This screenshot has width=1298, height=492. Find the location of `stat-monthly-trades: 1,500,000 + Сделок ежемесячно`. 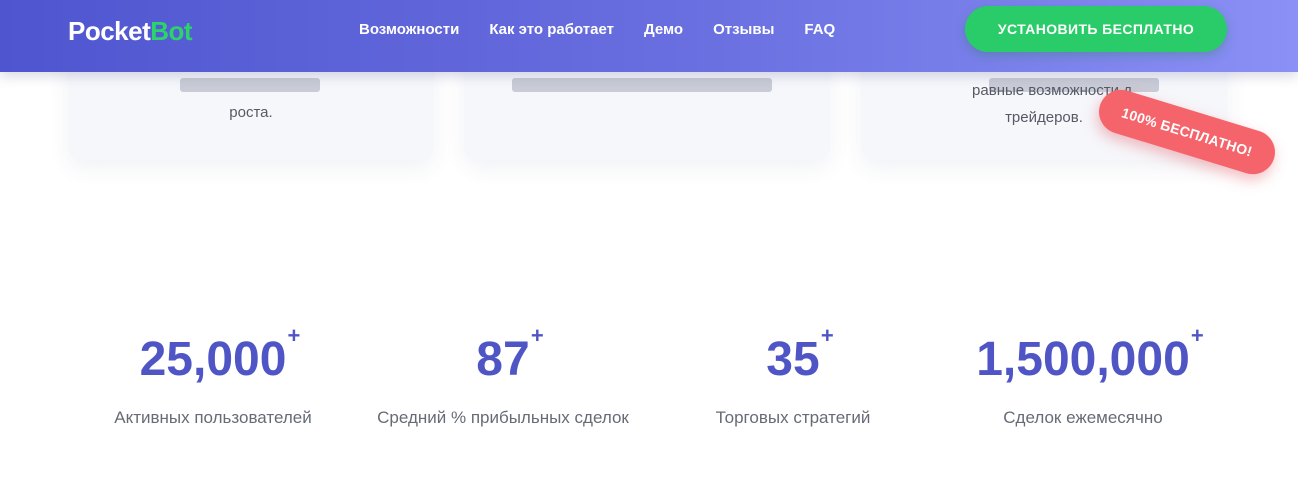

stat-monthly-trades: 1,500,000 + Сделок ежемесячно is located at coordinates (1083, 377).